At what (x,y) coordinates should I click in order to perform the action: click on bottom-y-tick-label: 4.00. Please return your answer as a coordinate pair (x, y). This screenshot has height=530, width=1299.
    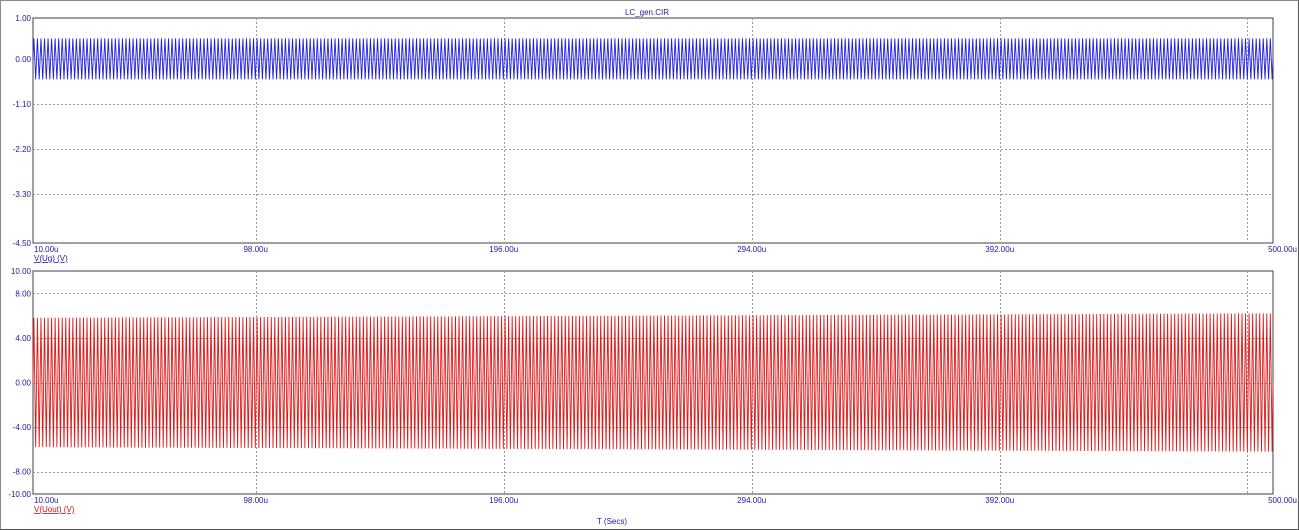
    Looking at the image, I should click on (23, 338).